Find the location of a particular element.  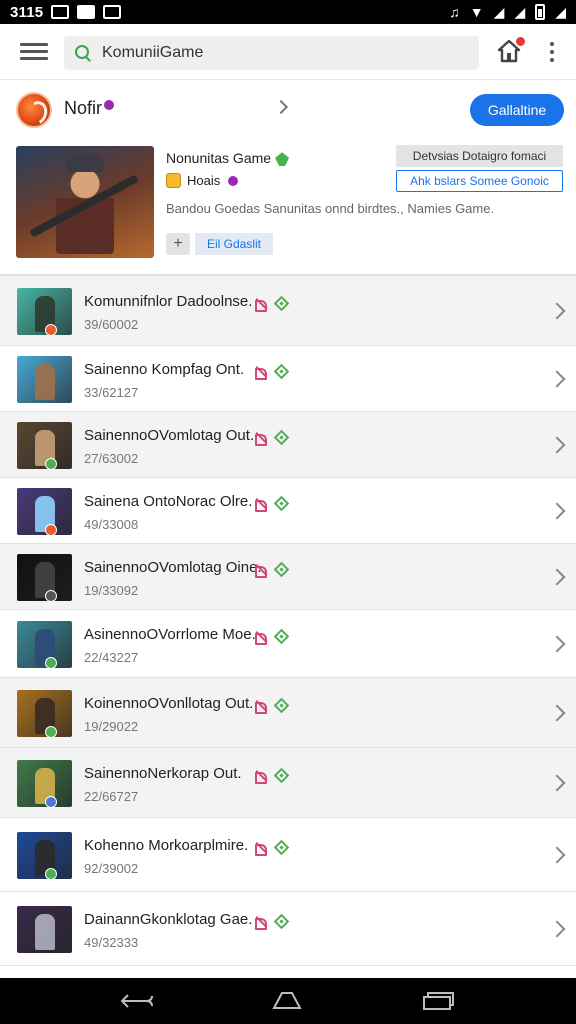

recents-icon is located at coordinates (438, 1001).